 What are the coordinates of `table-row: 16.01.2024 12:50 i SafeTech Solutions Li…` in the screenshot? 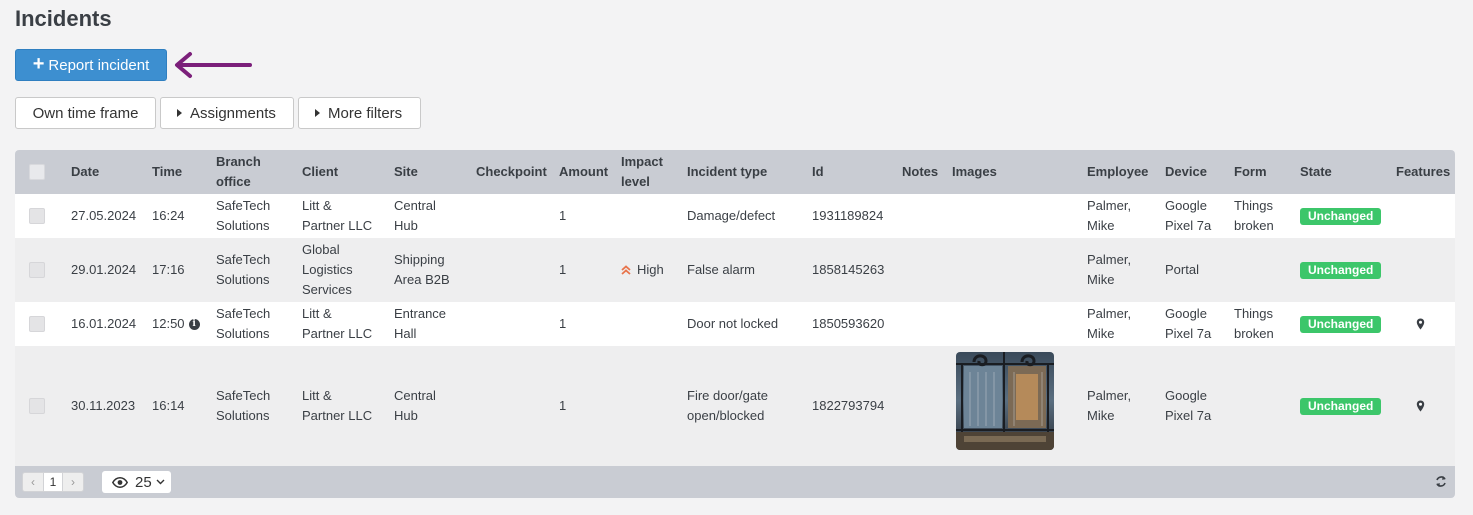 It's located at (735, 324).